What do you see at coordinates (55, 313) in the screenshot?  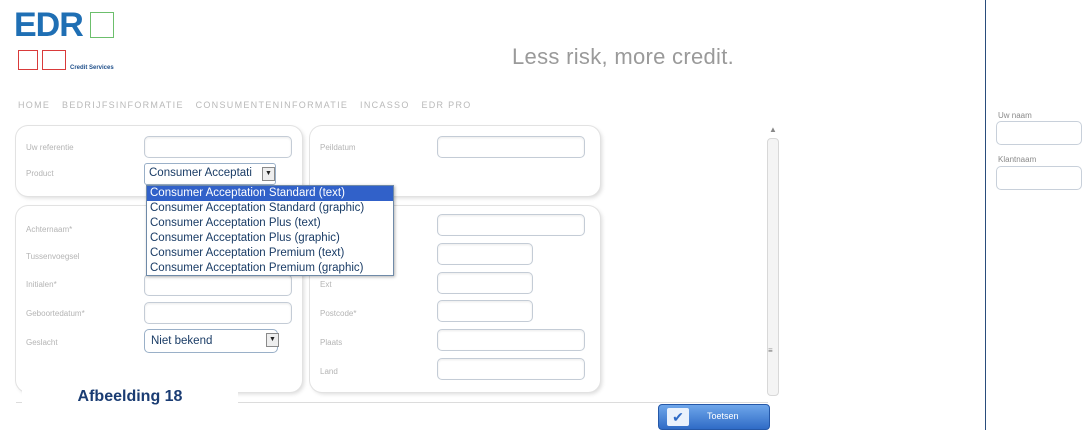 I see `dob-label: Geboortedatum*` at bounding box center [55, 313].